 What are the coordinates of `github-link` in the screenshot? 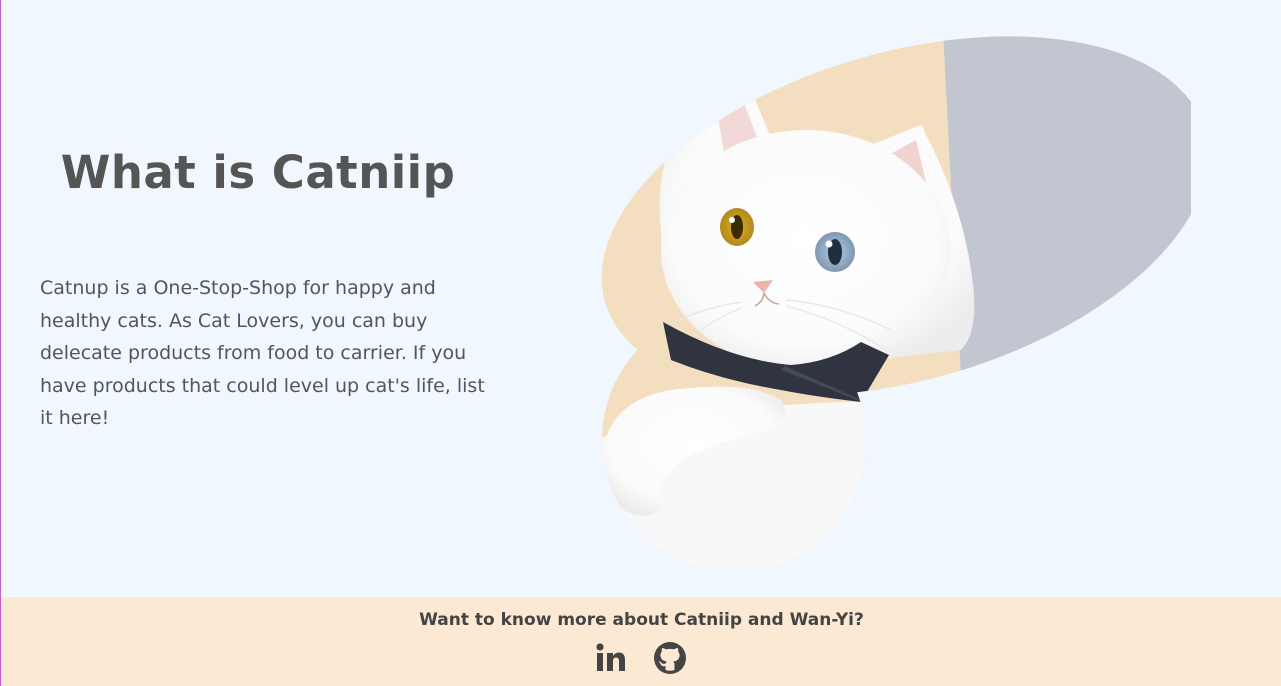 It's located at (670, 658).